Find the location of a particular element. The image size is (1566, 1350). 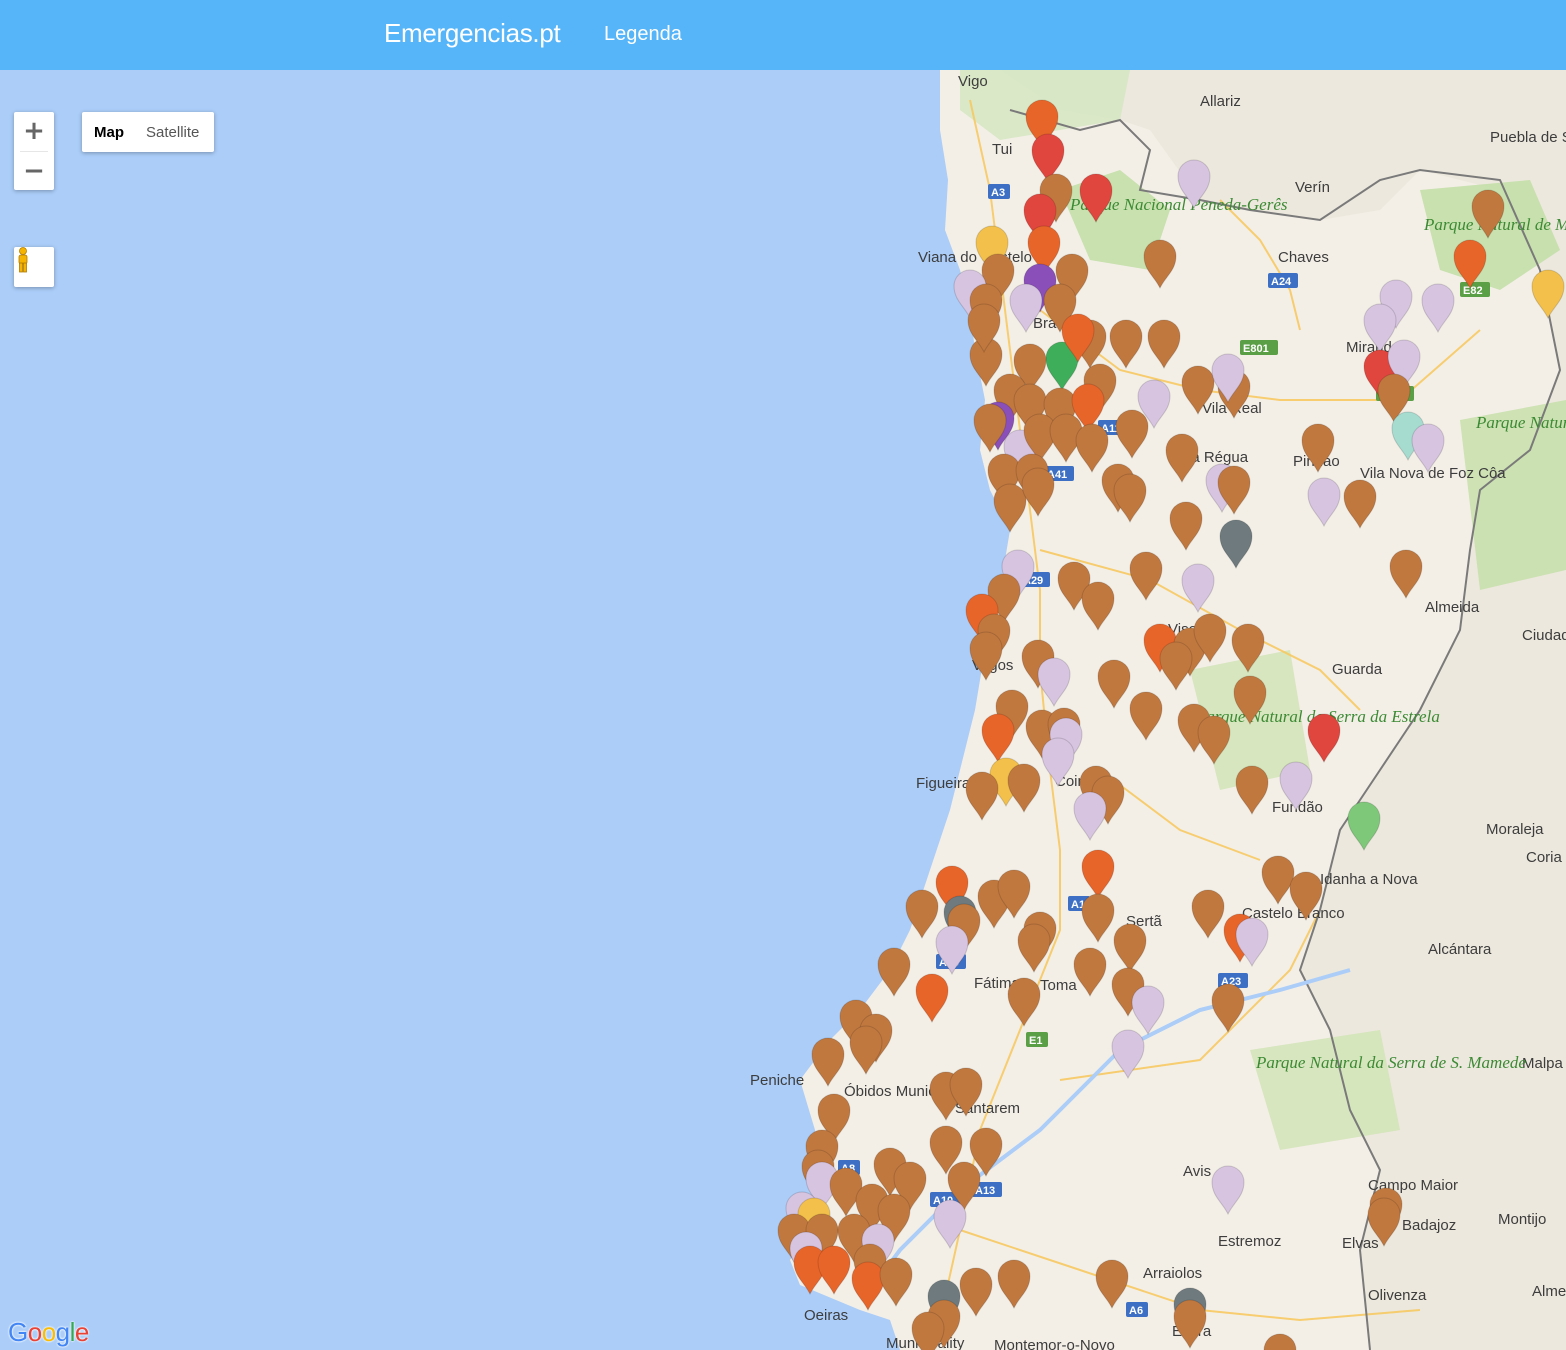

svg-text: E1 is located at coordinates (1035, 1041).